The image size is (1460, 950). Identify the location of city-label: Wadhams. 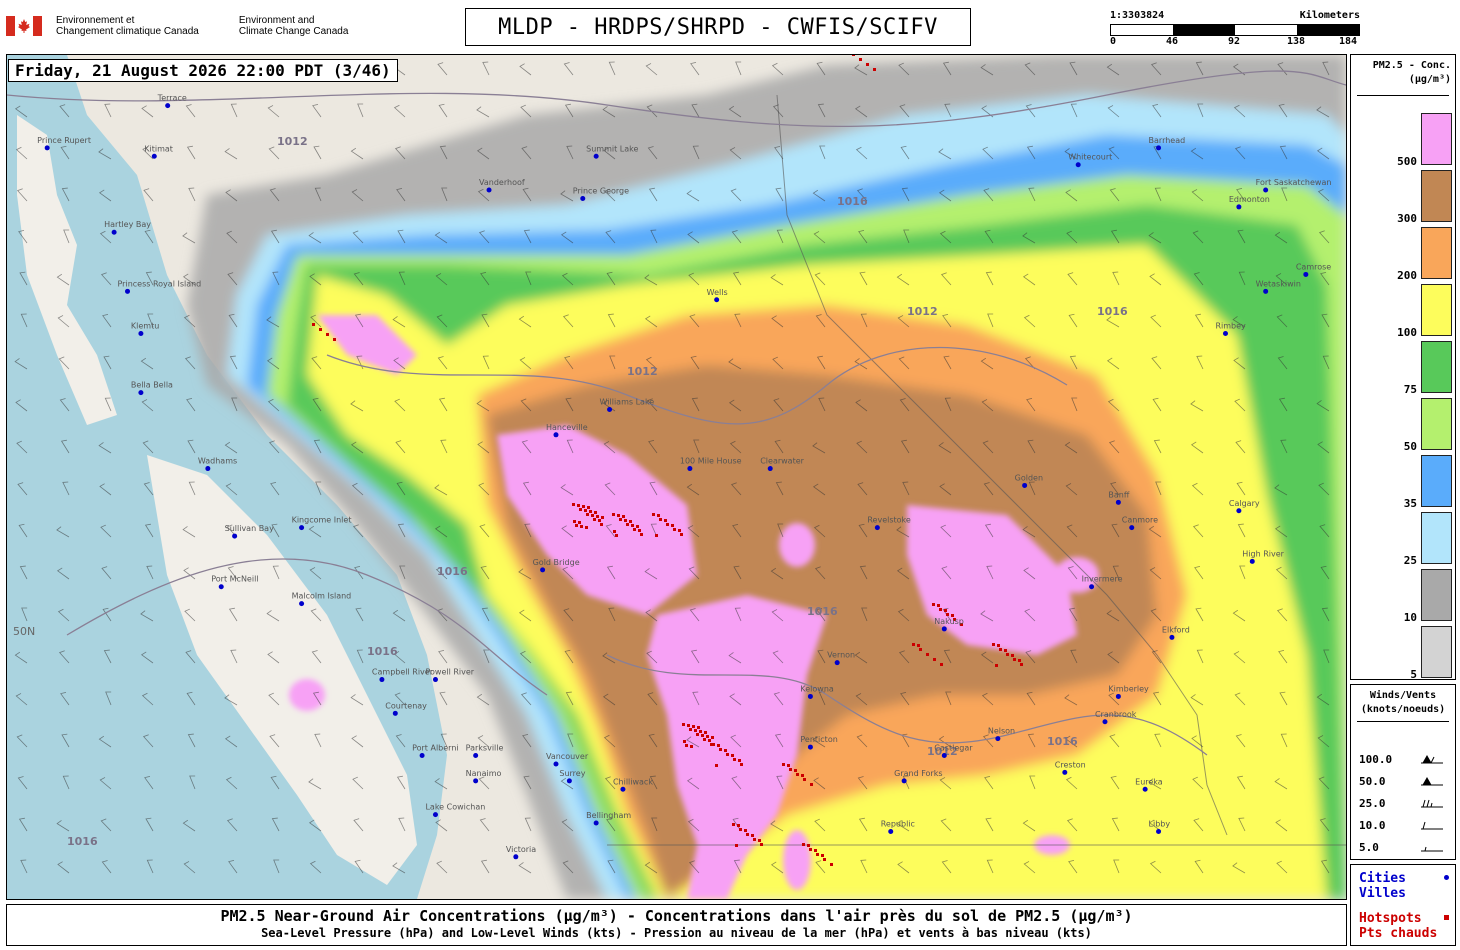
(217, 461).